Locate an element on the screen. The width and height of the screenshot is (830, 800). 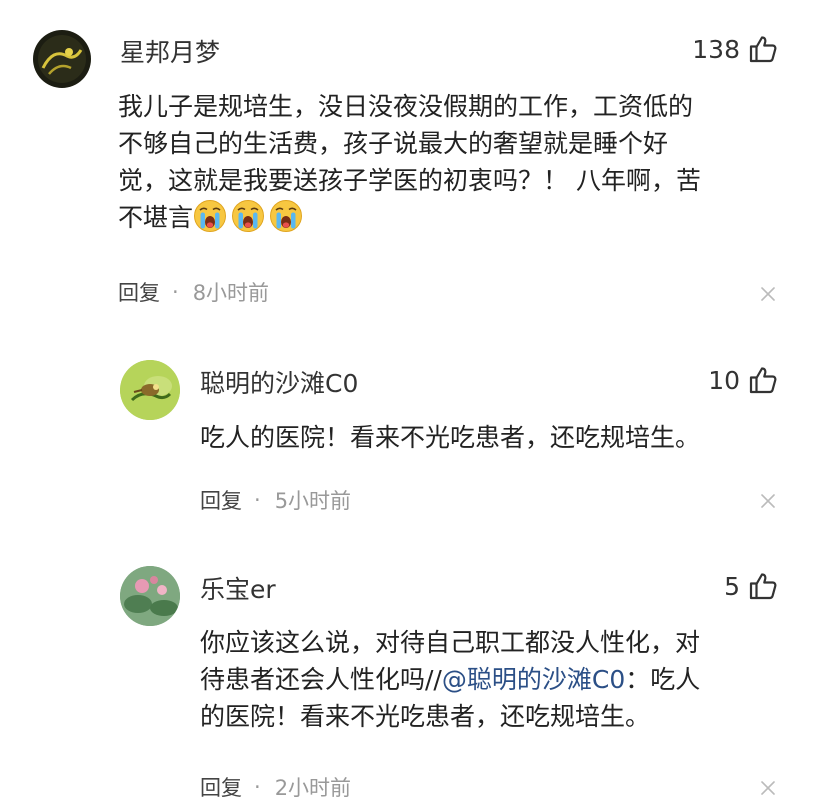
comment-line: 吃人的医院！看来不光吃患者，还吃规培生。 is located at coordinates (450, 437).